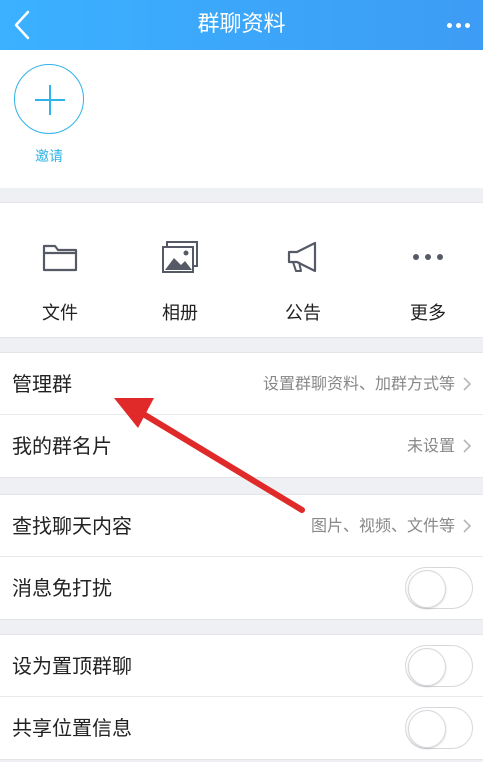 This screenshot has width=483, height=762. Describe the element at coordinates (241, 588) in the screenshot. I see `mute-row: 消息免打扰` at that location.